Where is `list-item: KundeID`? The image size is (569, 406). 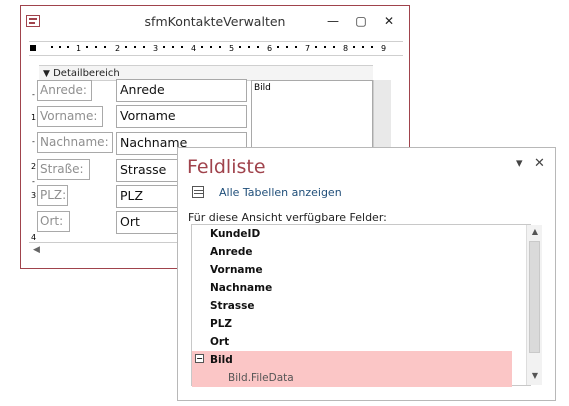 list-item: KundeID is located at coordinates (352, 234).